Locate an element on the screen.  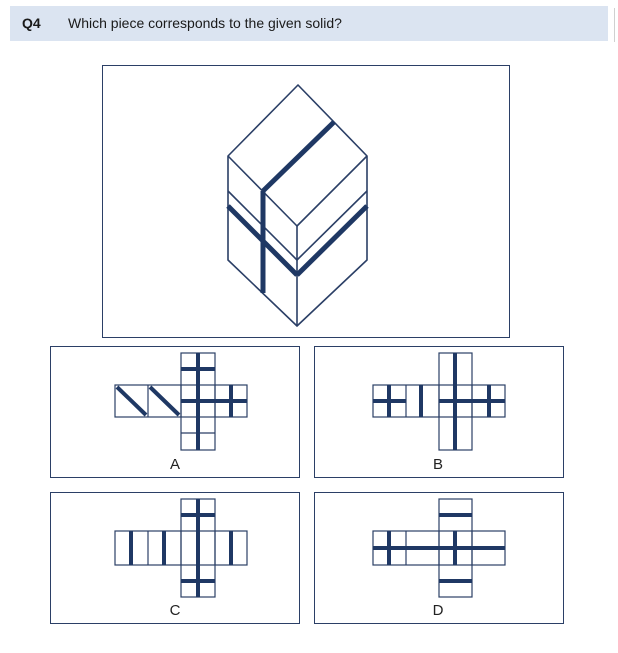
option-a-label: A is located at coordinates (174, 464).